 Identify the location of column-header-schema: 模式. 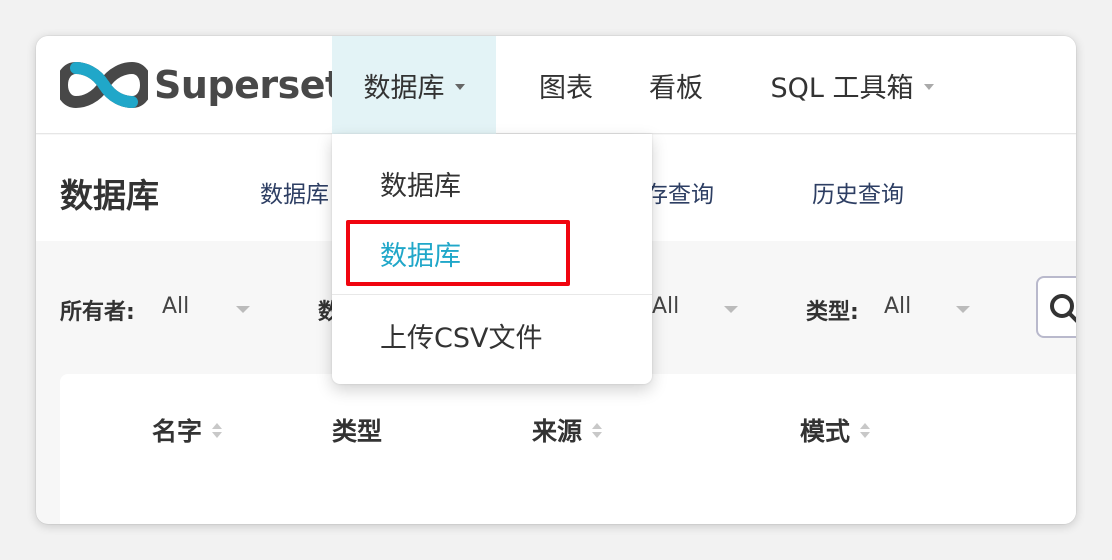
(835, 430).